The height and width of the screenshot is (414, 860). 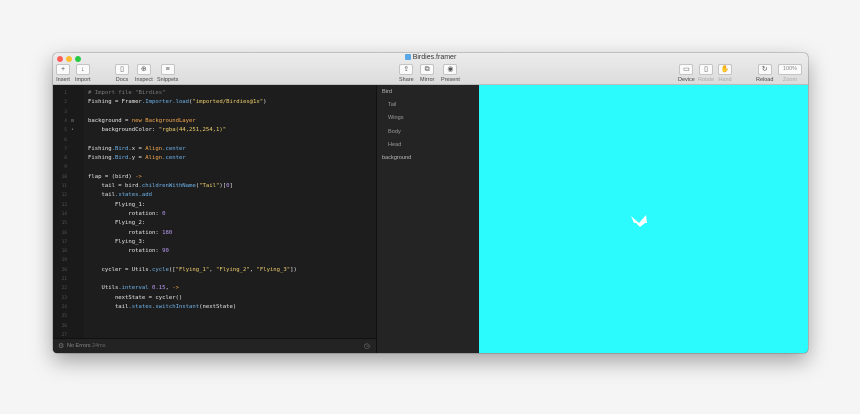 What do you see at coordinates (640, 225) in the screenshot?
I see `bird-body` at bounding box center [640, 225].